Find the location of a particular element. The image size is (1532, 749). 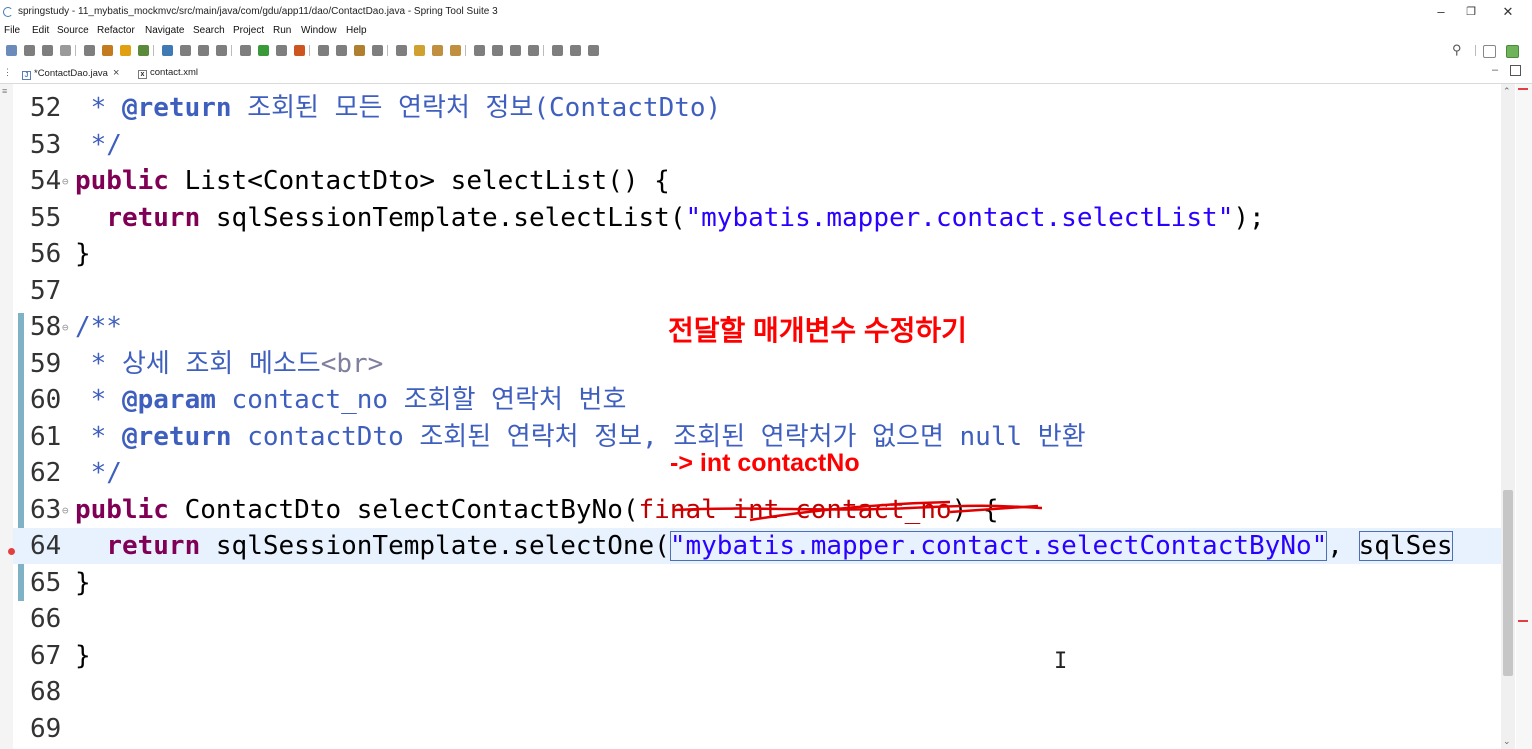

menu-help: Help is located at coordinates (356, 30).